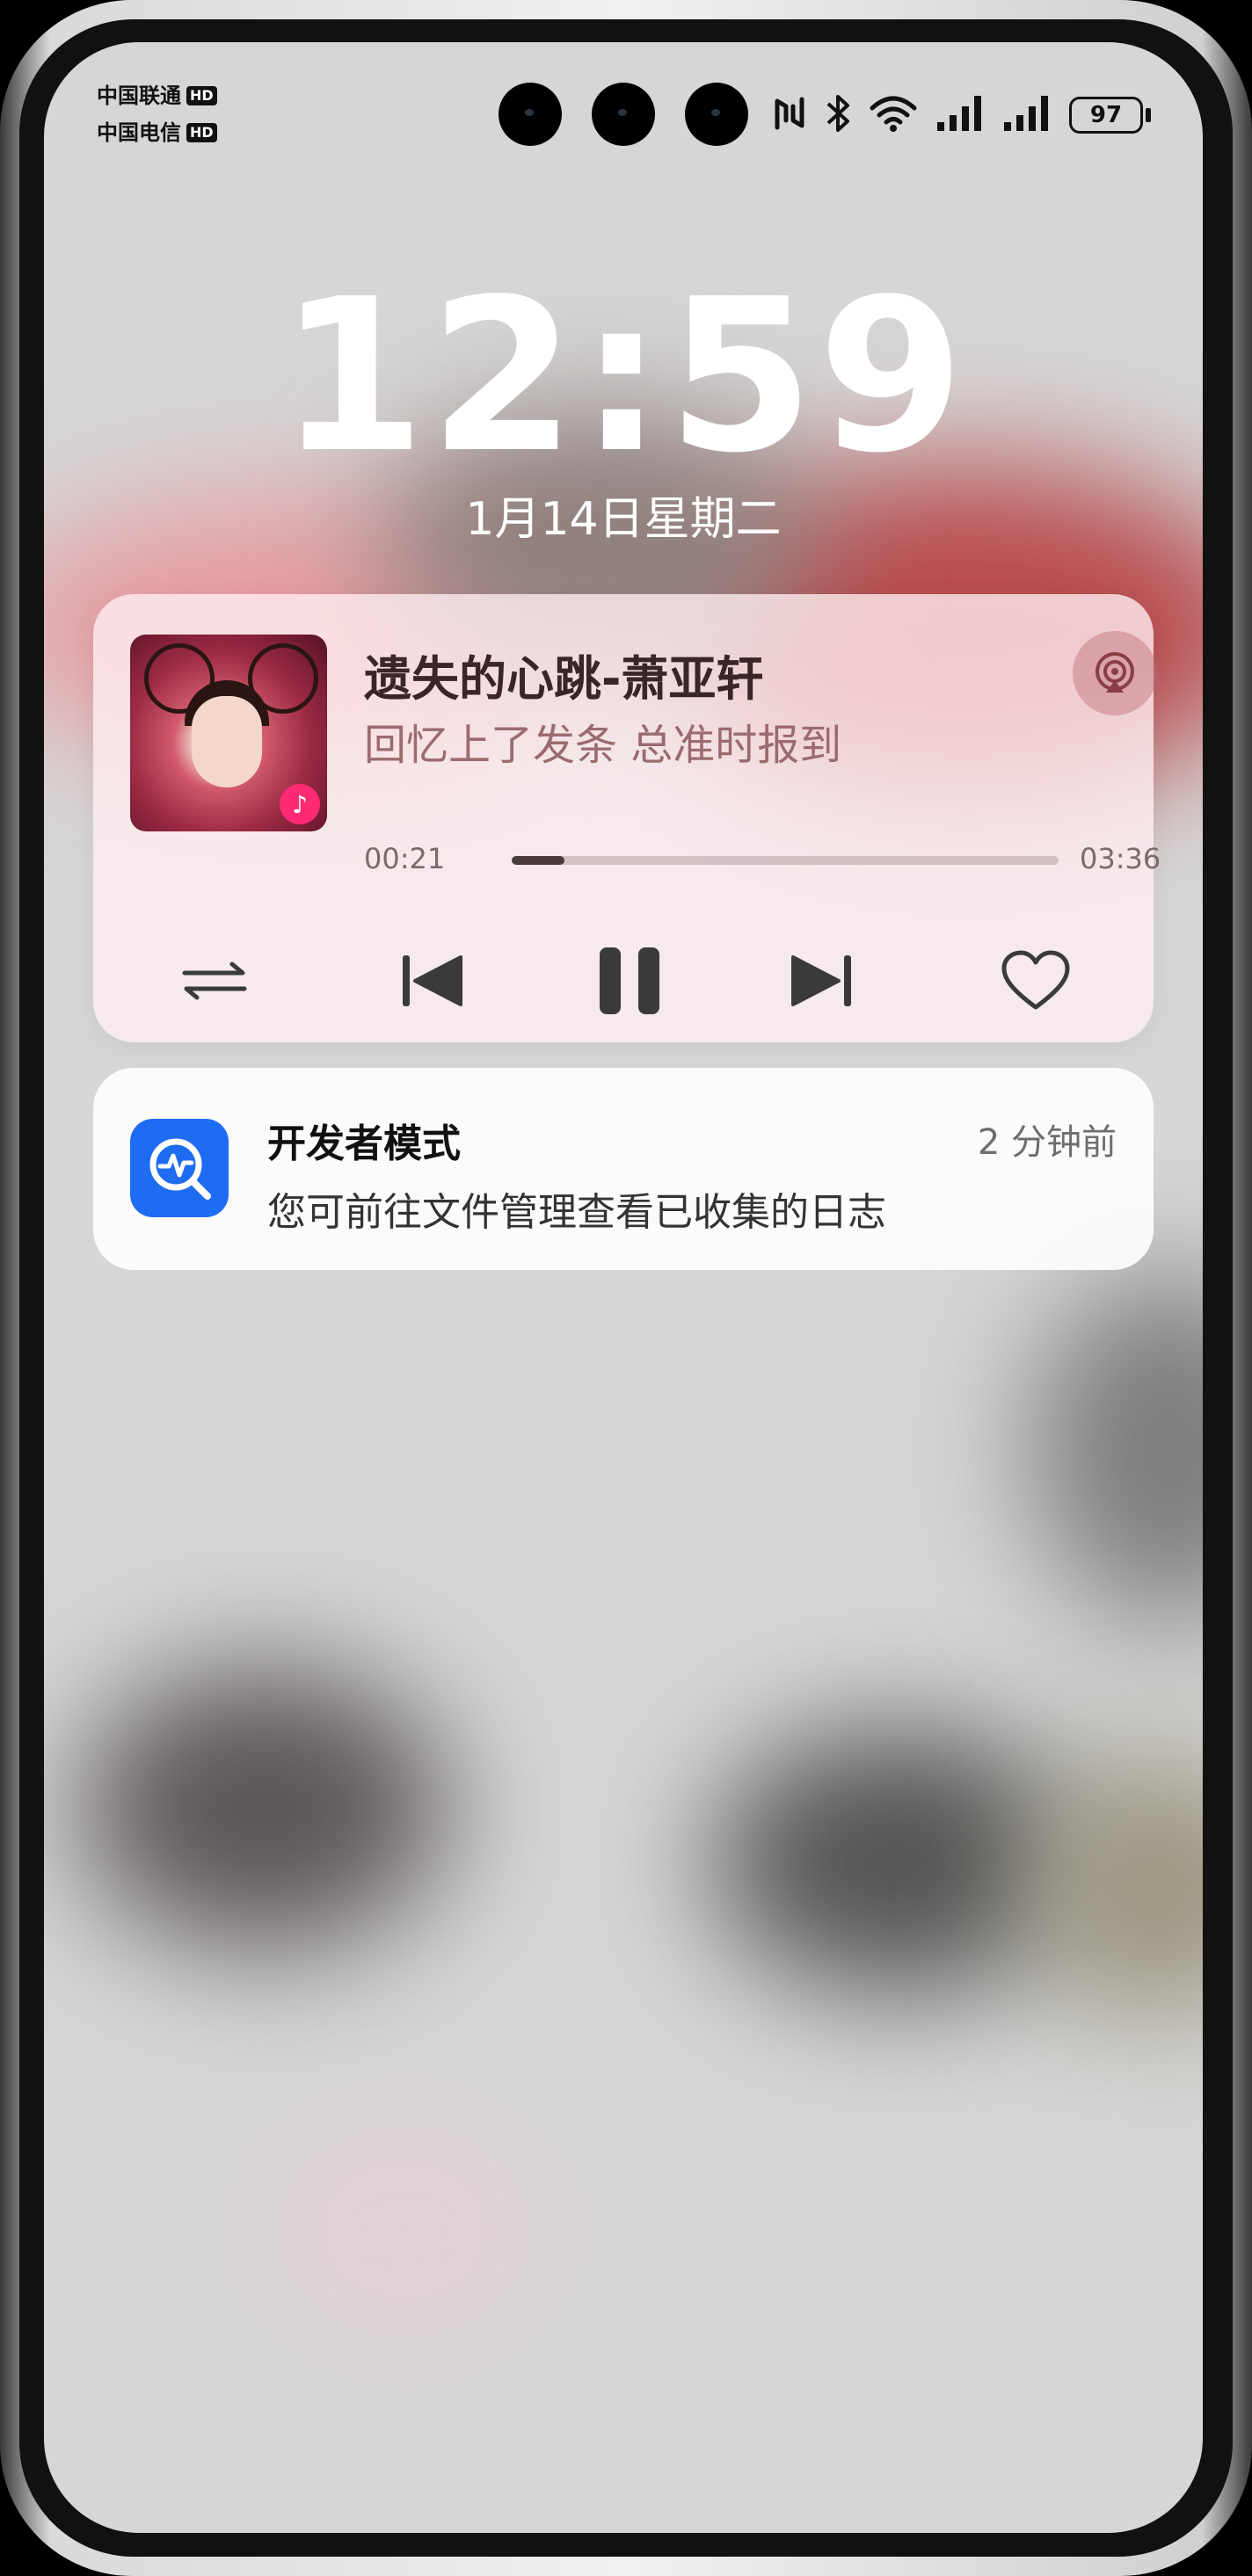  Describe the element at coordinates (157, 114) in the screenshot. I see `carrier-info: 中国联通 HD 中国电信 HD` at that location.